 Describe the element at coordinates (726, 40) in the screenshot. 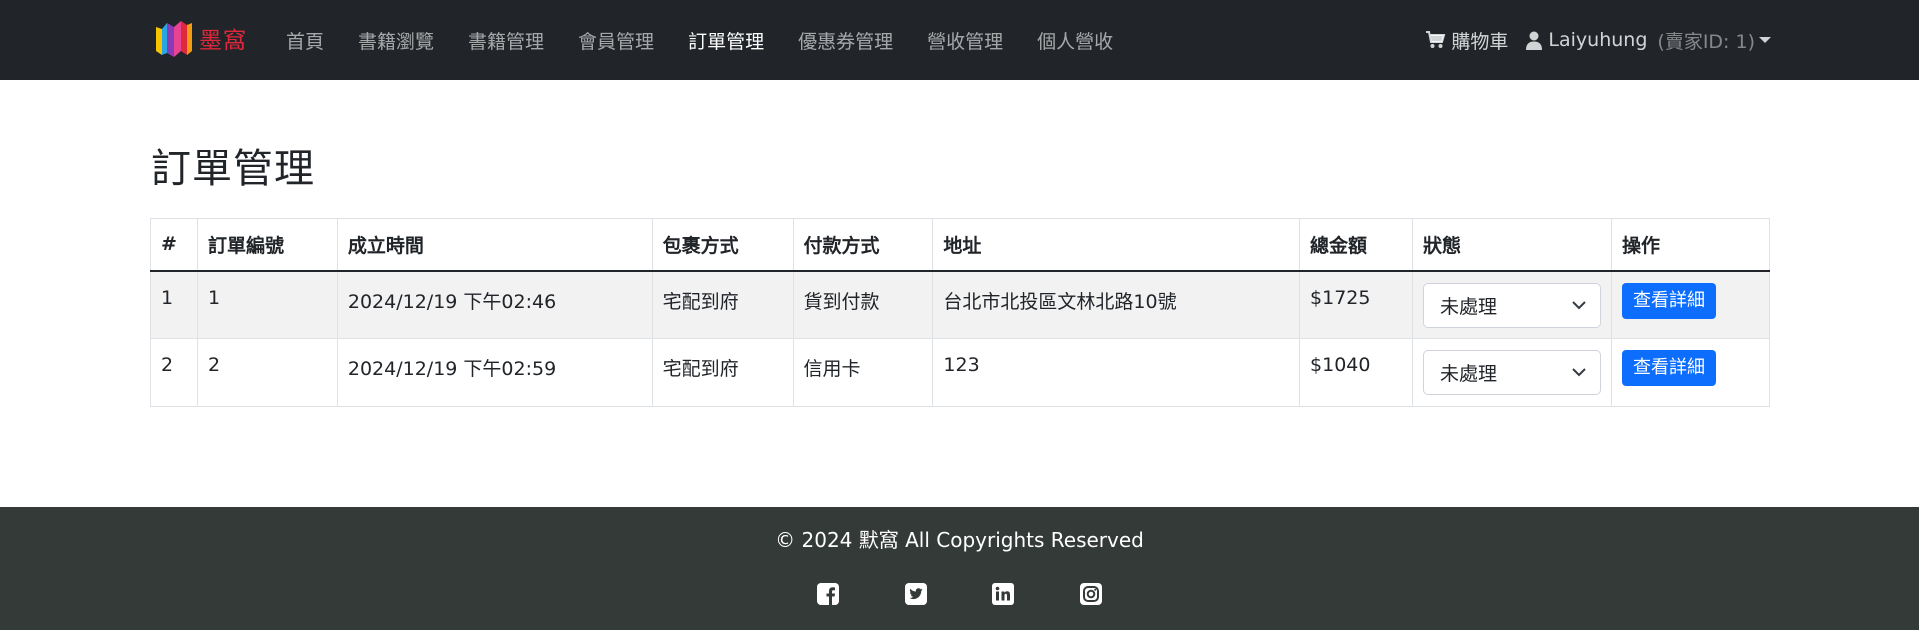

I see `nav-order-management: 訂單管理` at that location.